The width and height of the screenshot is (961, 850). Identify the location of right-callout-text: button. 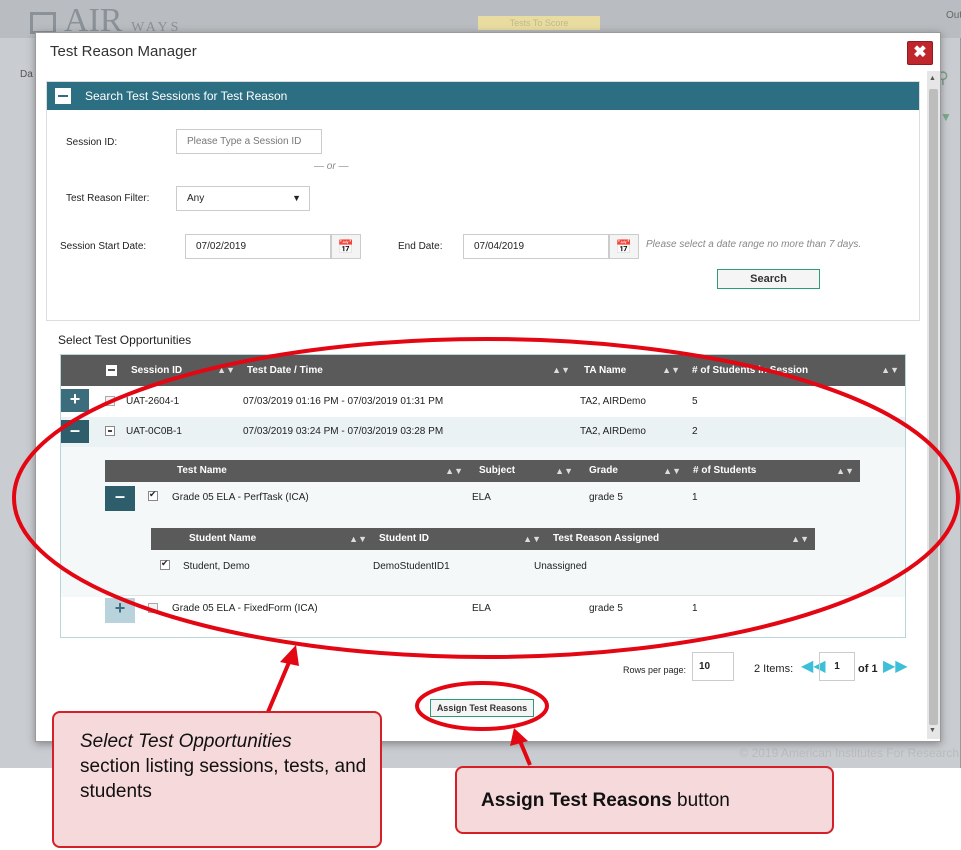
(700, 800).